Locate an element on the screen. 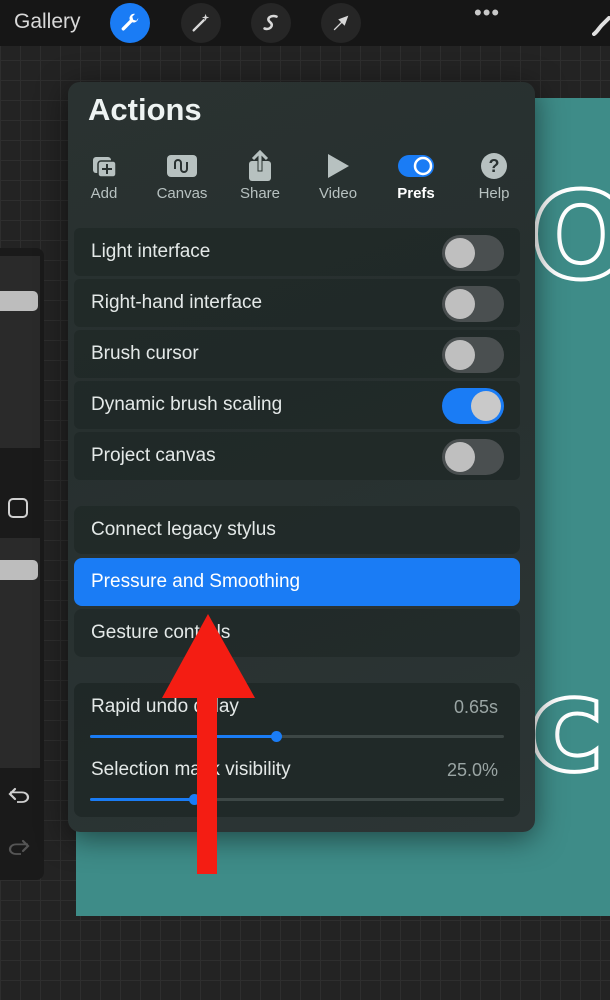 The image size is (610, 1000). toggle-icon is located at coordinates (416, 166).